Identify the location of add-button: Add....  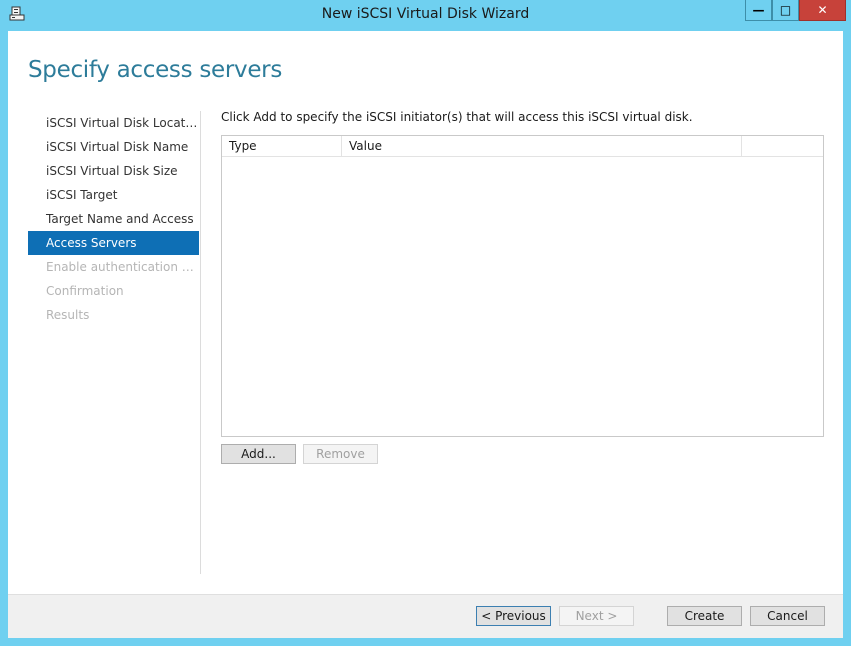
(258, 454).